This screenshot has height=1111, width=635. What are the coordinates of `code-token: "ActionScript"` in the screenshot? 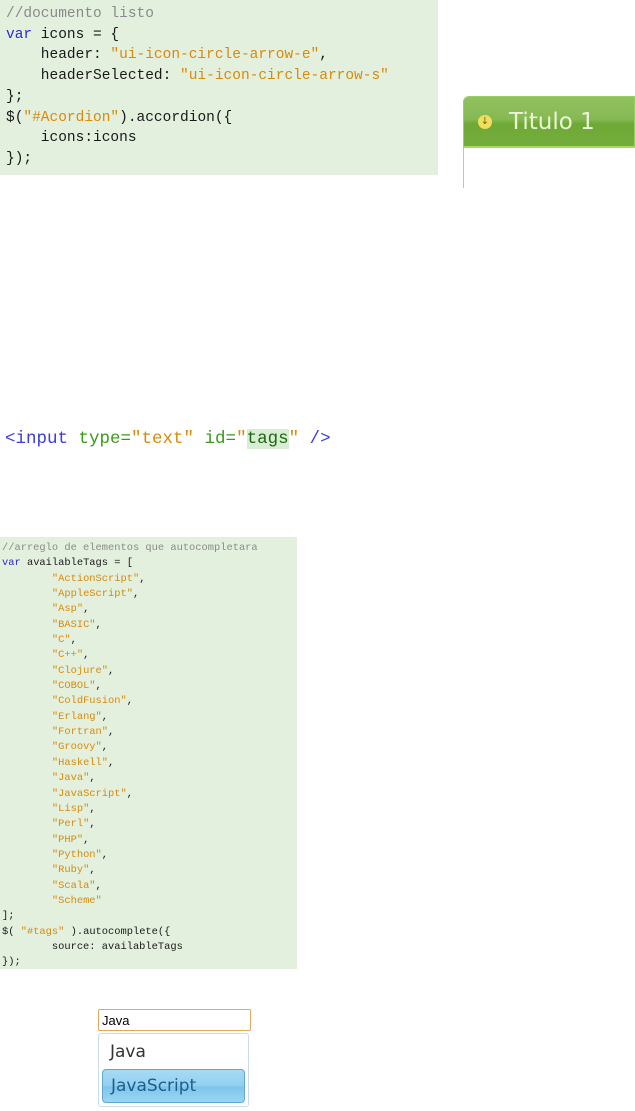 It's located at (95, 578).